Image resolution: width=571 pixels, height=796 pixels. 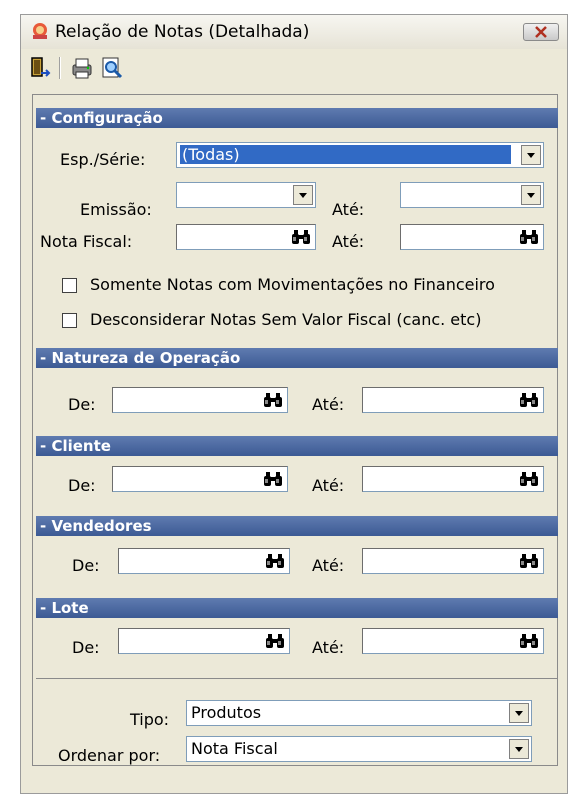 I want to click on esp-serie-value: (Todas), so click(x=345, y=154).